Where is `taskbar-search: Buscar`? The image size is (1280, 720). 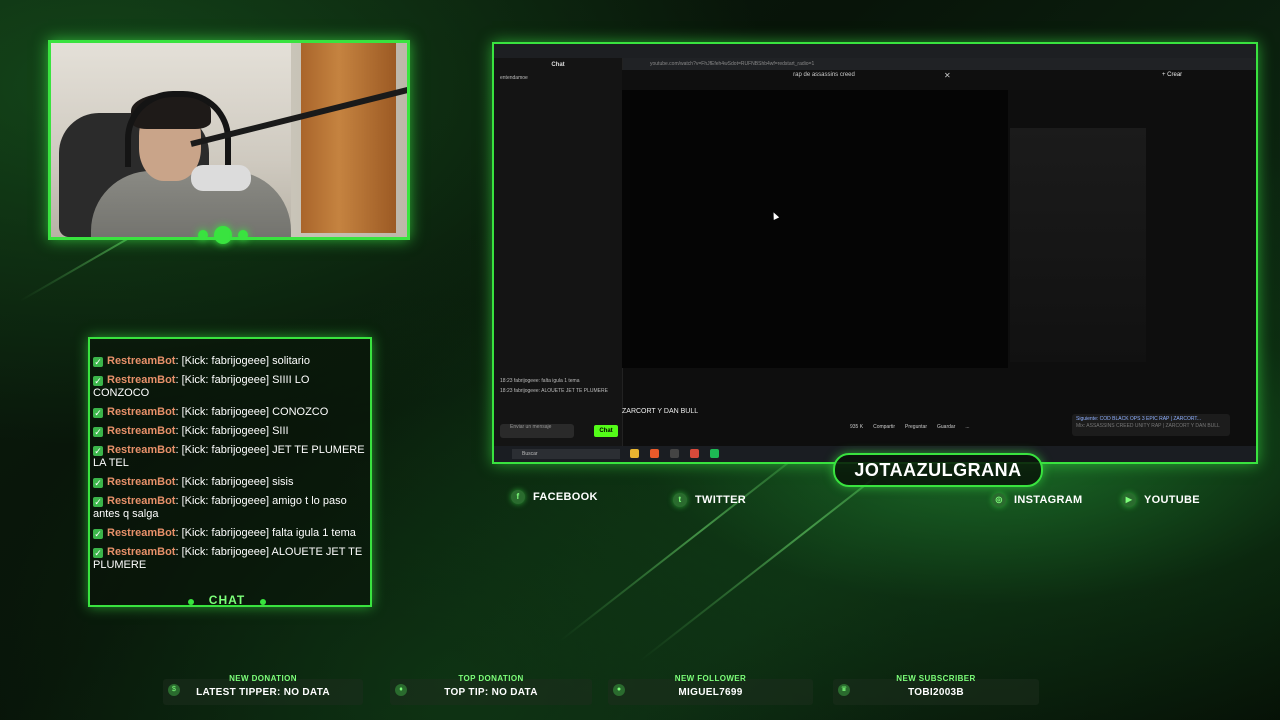 taskbar-search: Buscar is located at coordinates (566, 454).